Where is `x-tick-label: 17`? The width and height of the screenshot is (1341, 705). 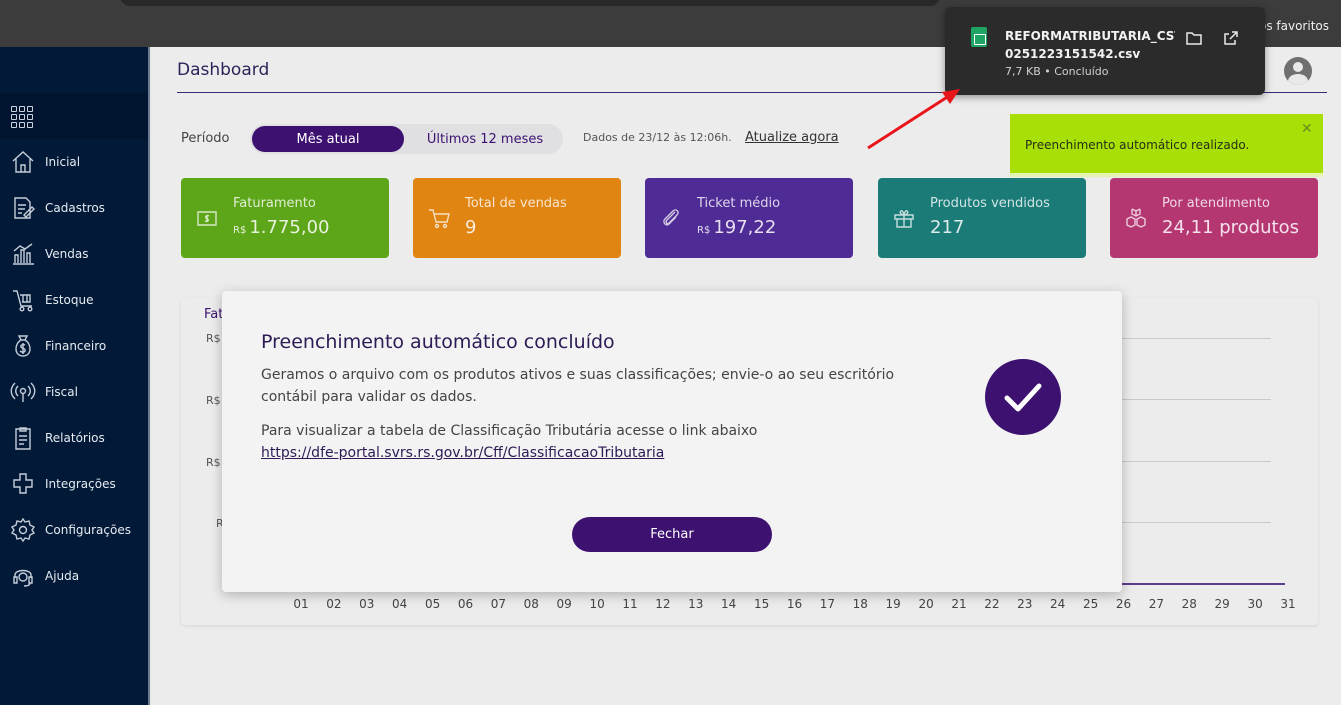
x-tick-label: 17 is located at coordinates (827, 604).